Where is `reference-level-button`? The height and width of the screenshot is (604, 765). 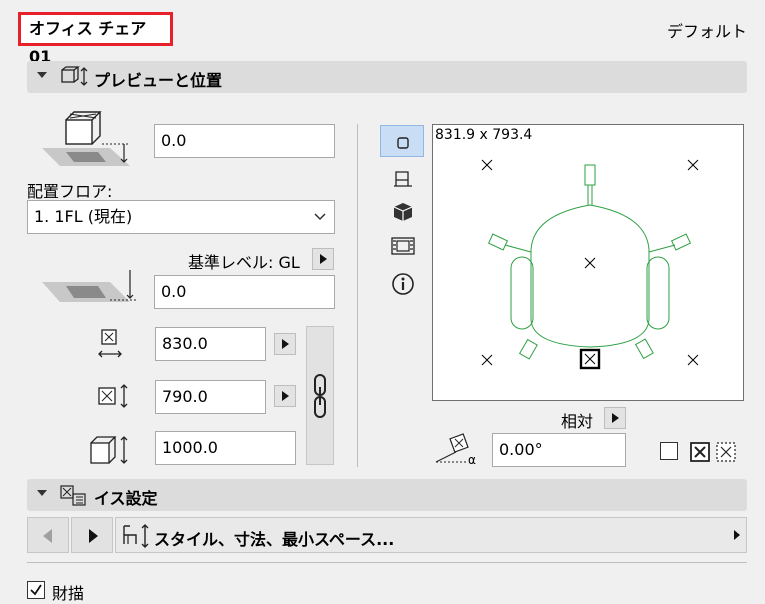
reference-level-button is located at coordinates (323, 259).